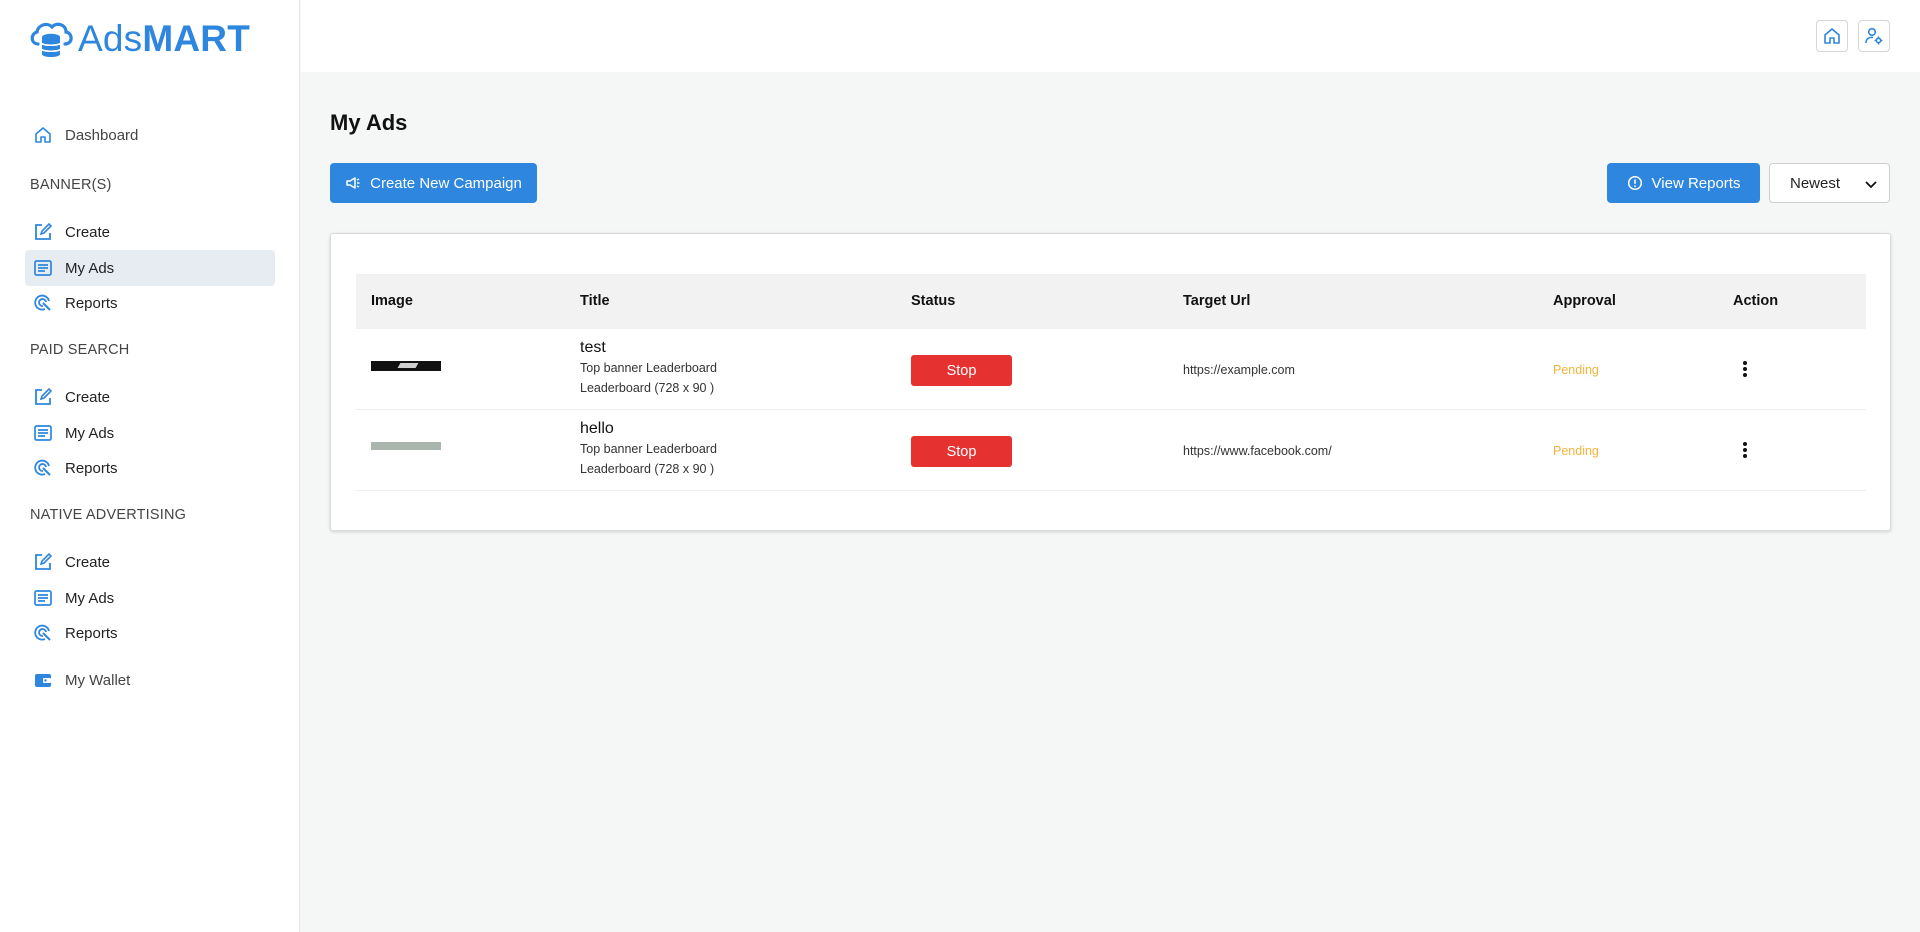  I want to click on section-title-paid-search: PAID SEARCH, so click(80, 350).